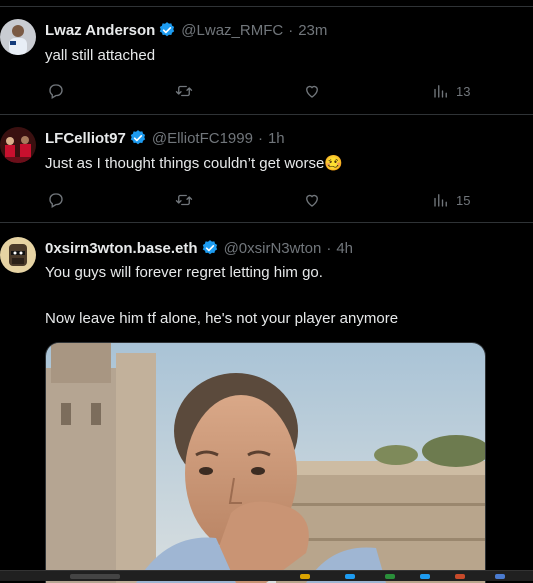 The height and width of the screenshot is (583, 533). Describe the element at coordinates (273, 248) in the screenshot. I see `author-handle: @0xsirN3wton` at that location.